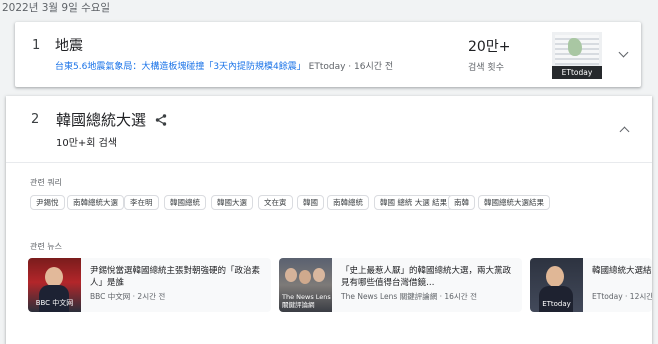 This screenshot has height=344, width=658. What do you see at coordinates (575, 47) in the screenshot?
I see `island-graphic` at bounding box center [575, 47].